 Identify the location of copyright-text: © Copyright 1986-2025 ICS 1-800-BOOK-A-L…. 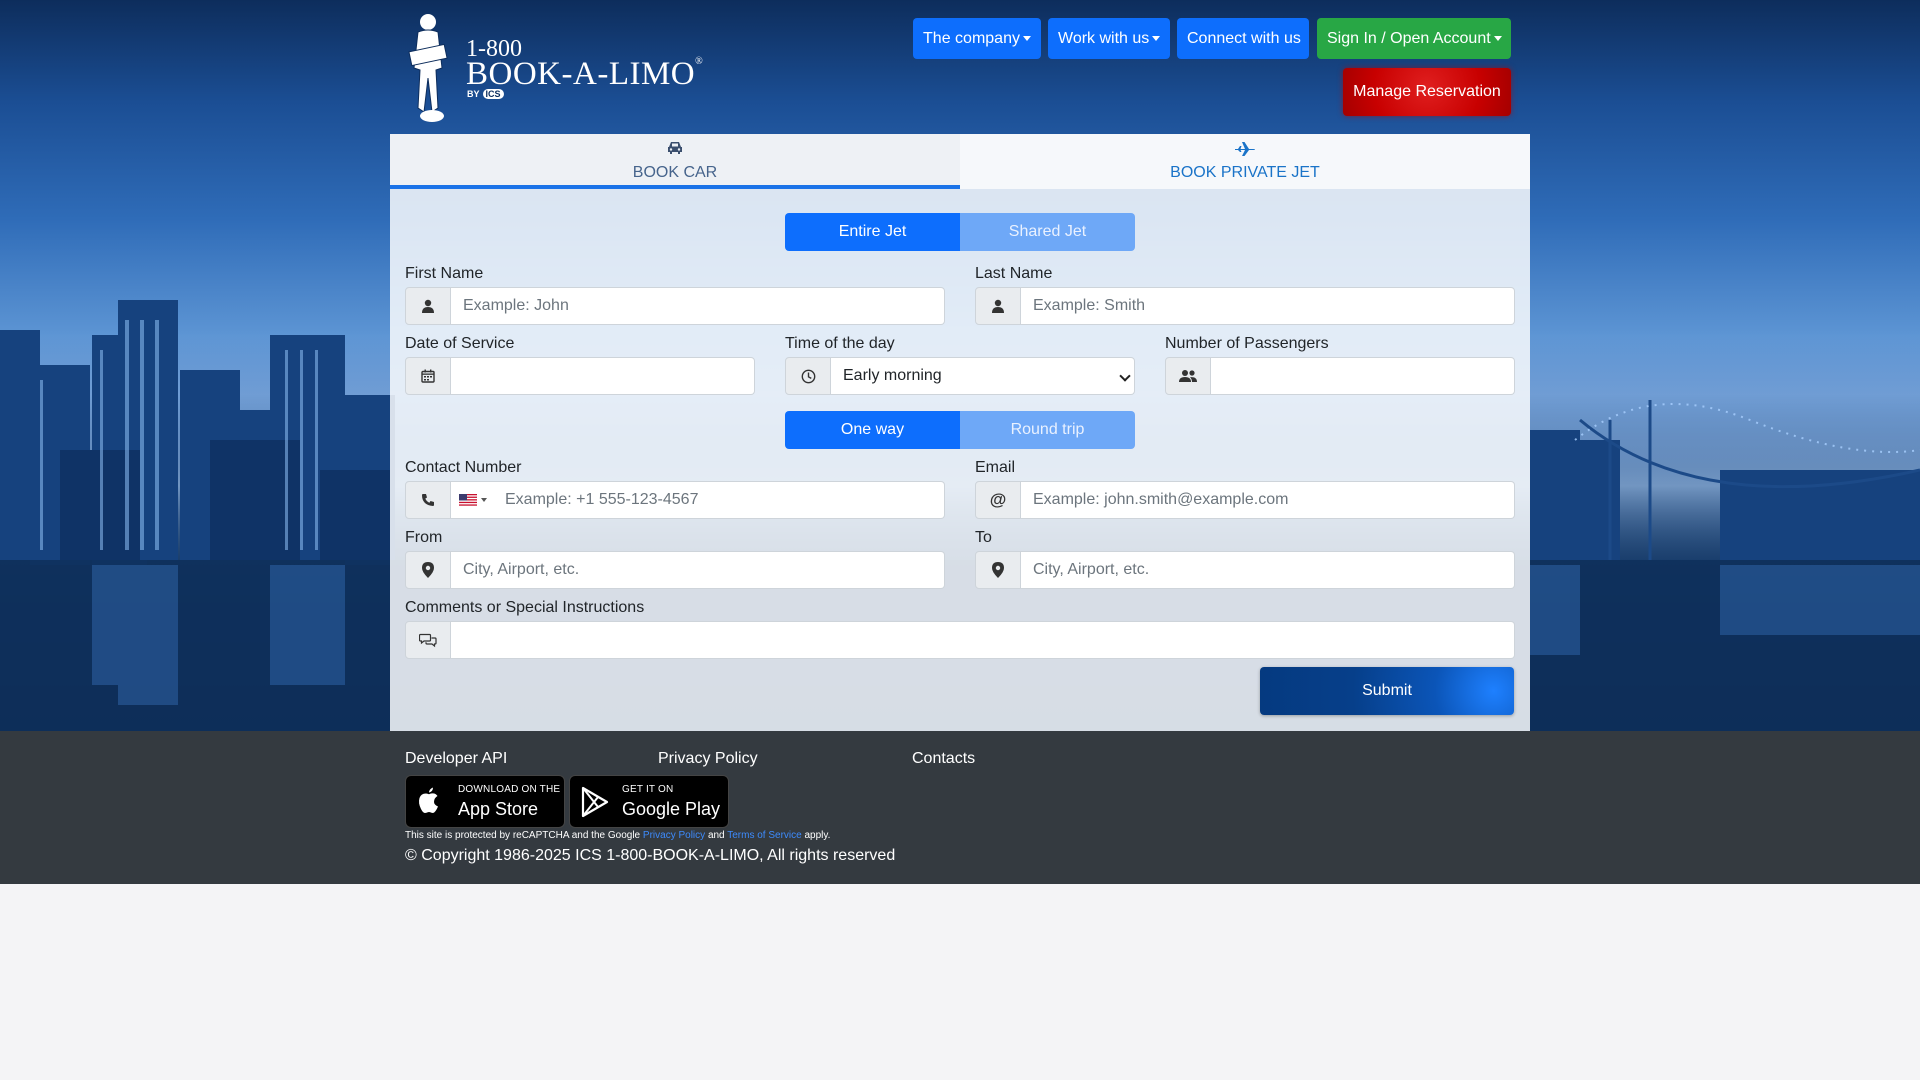
(650, 855).